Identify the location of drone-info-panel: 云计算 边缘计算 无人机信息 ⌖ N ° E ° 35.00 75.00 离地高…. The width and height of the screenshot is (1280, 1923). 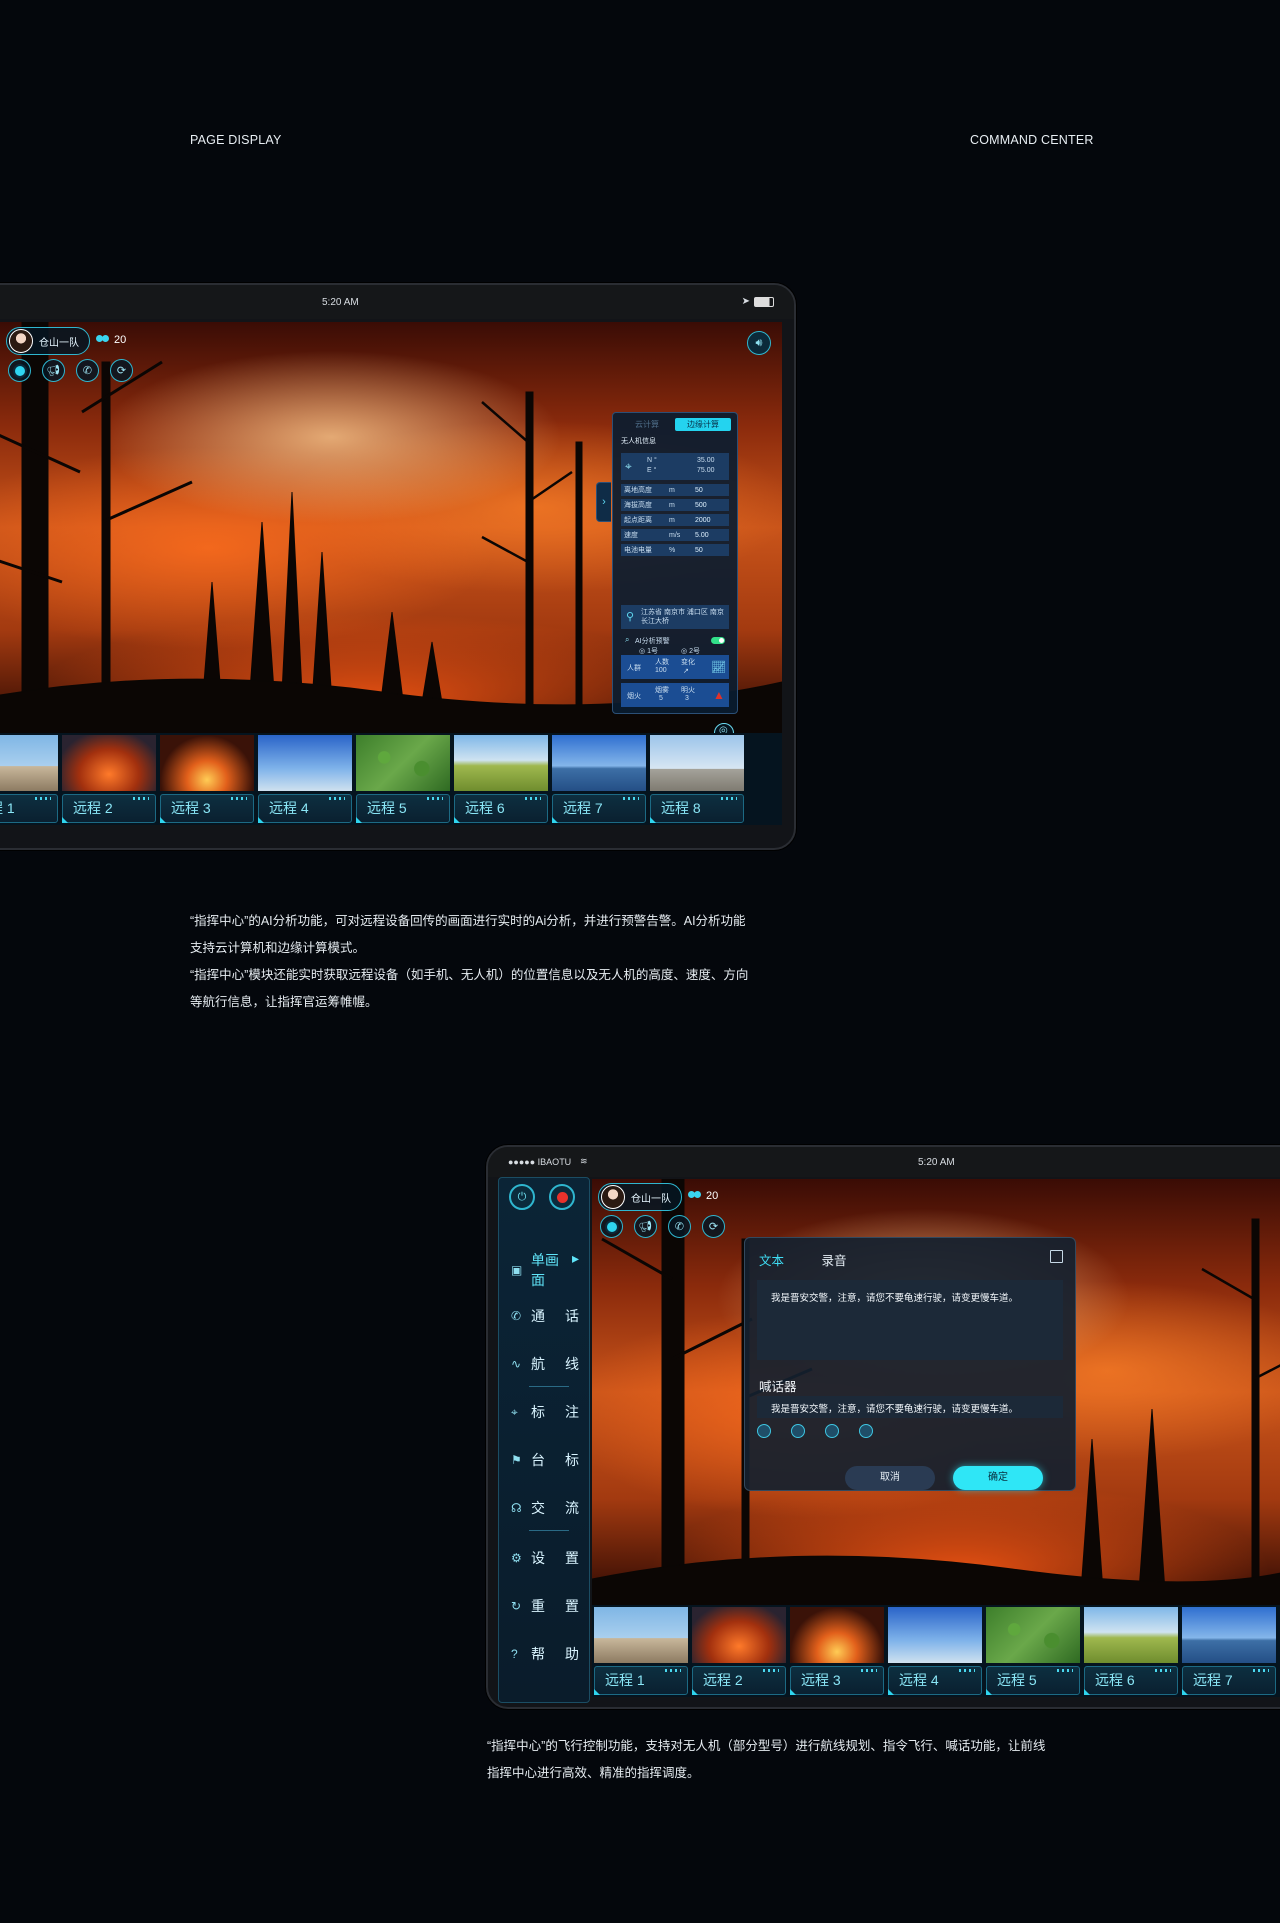
(675, 563).